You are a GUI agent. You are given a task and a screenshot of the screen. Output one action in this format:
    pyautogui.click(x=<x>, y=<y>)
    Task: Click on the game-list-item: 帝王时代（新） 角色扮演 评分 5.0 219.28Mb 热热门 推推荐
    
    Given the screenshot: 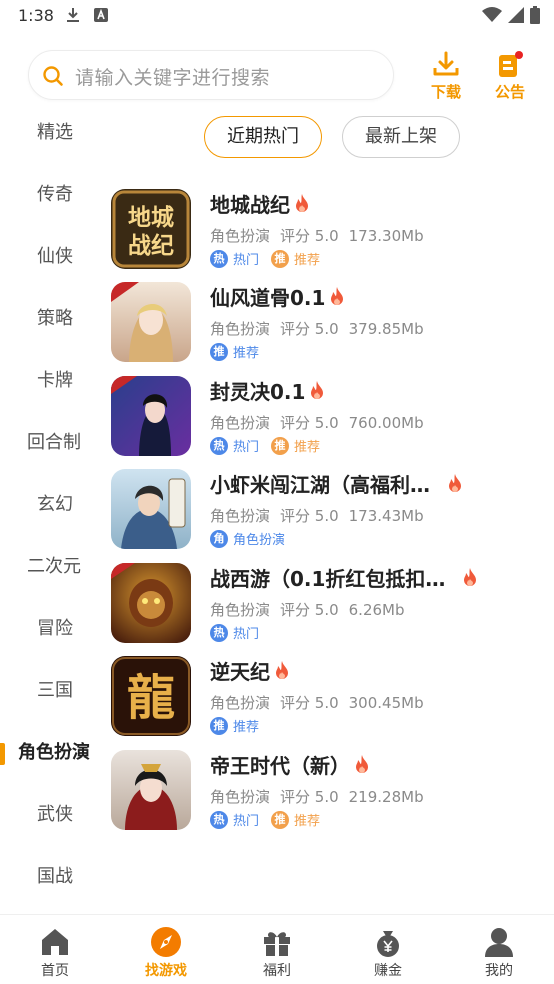 What is the action you would take?
    pyautogui.click(x=332, y=796)
    